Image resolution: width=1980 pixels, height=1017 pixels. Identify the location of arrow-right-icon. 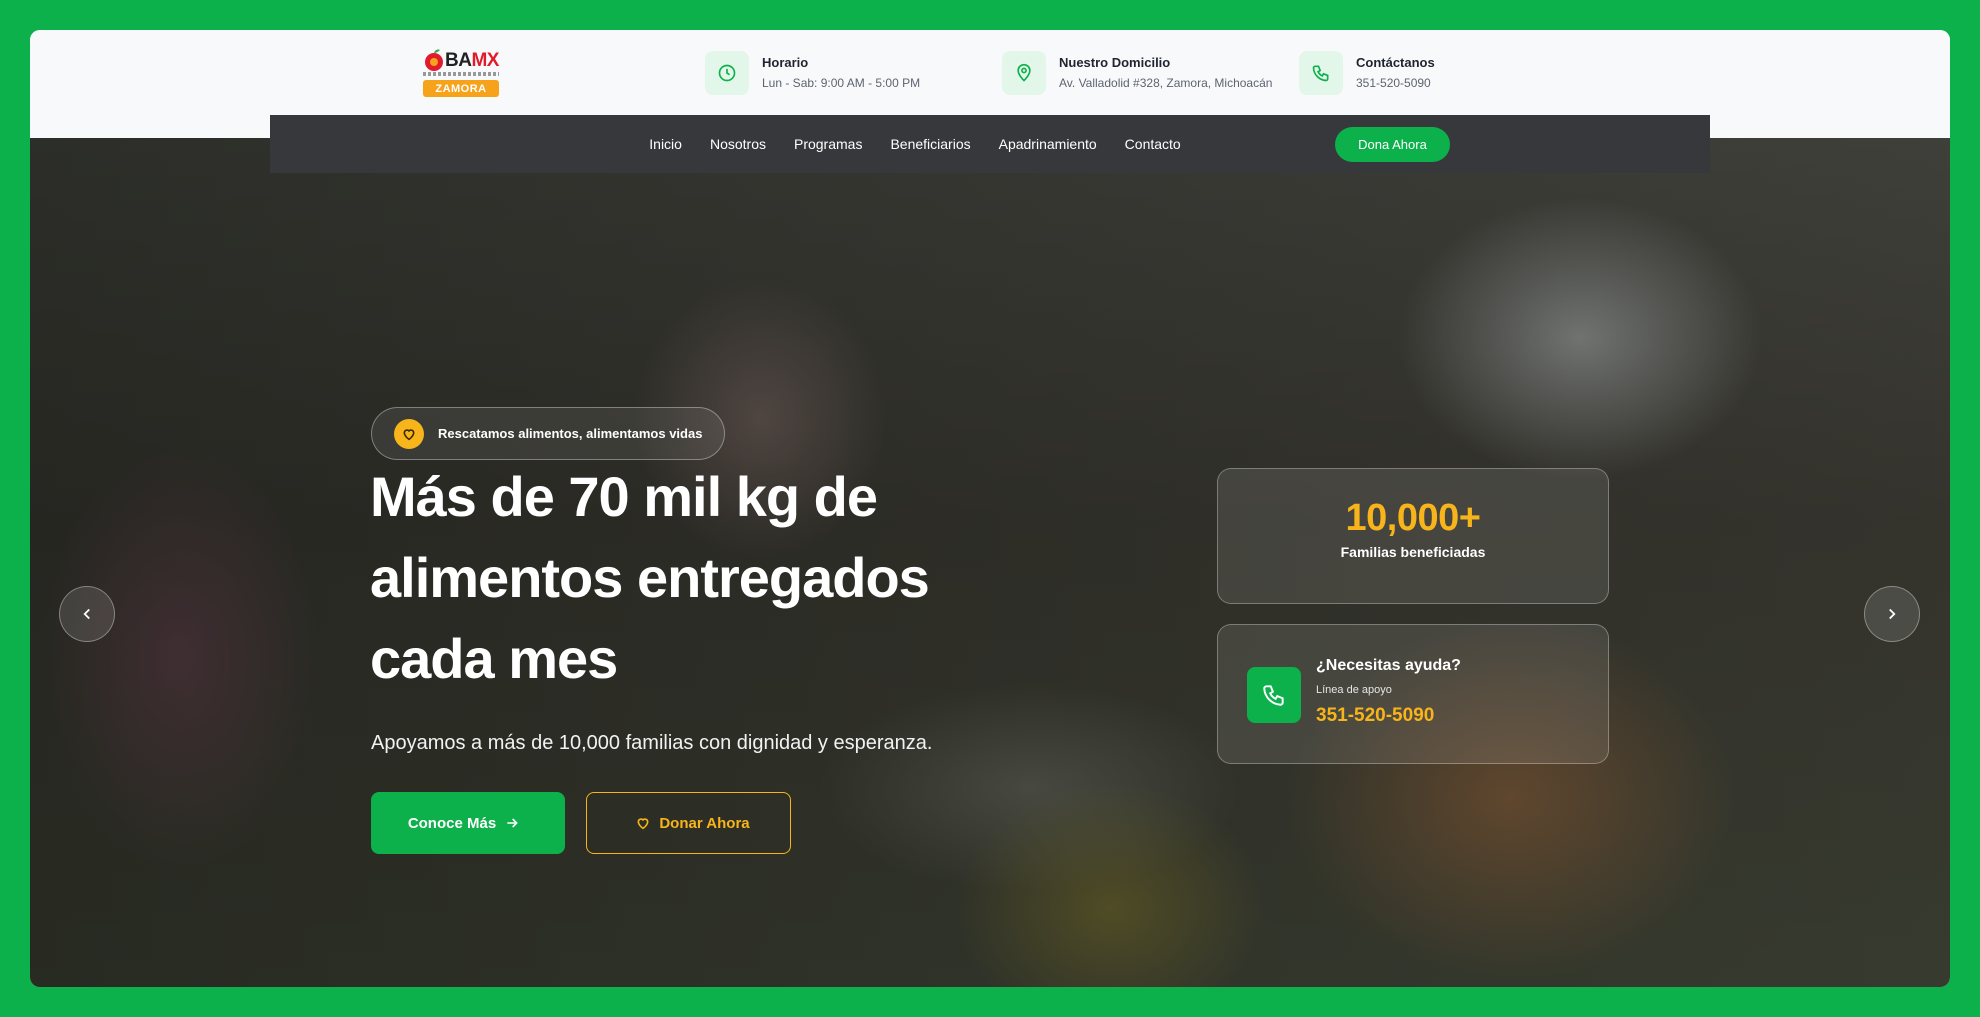
(512, 823).